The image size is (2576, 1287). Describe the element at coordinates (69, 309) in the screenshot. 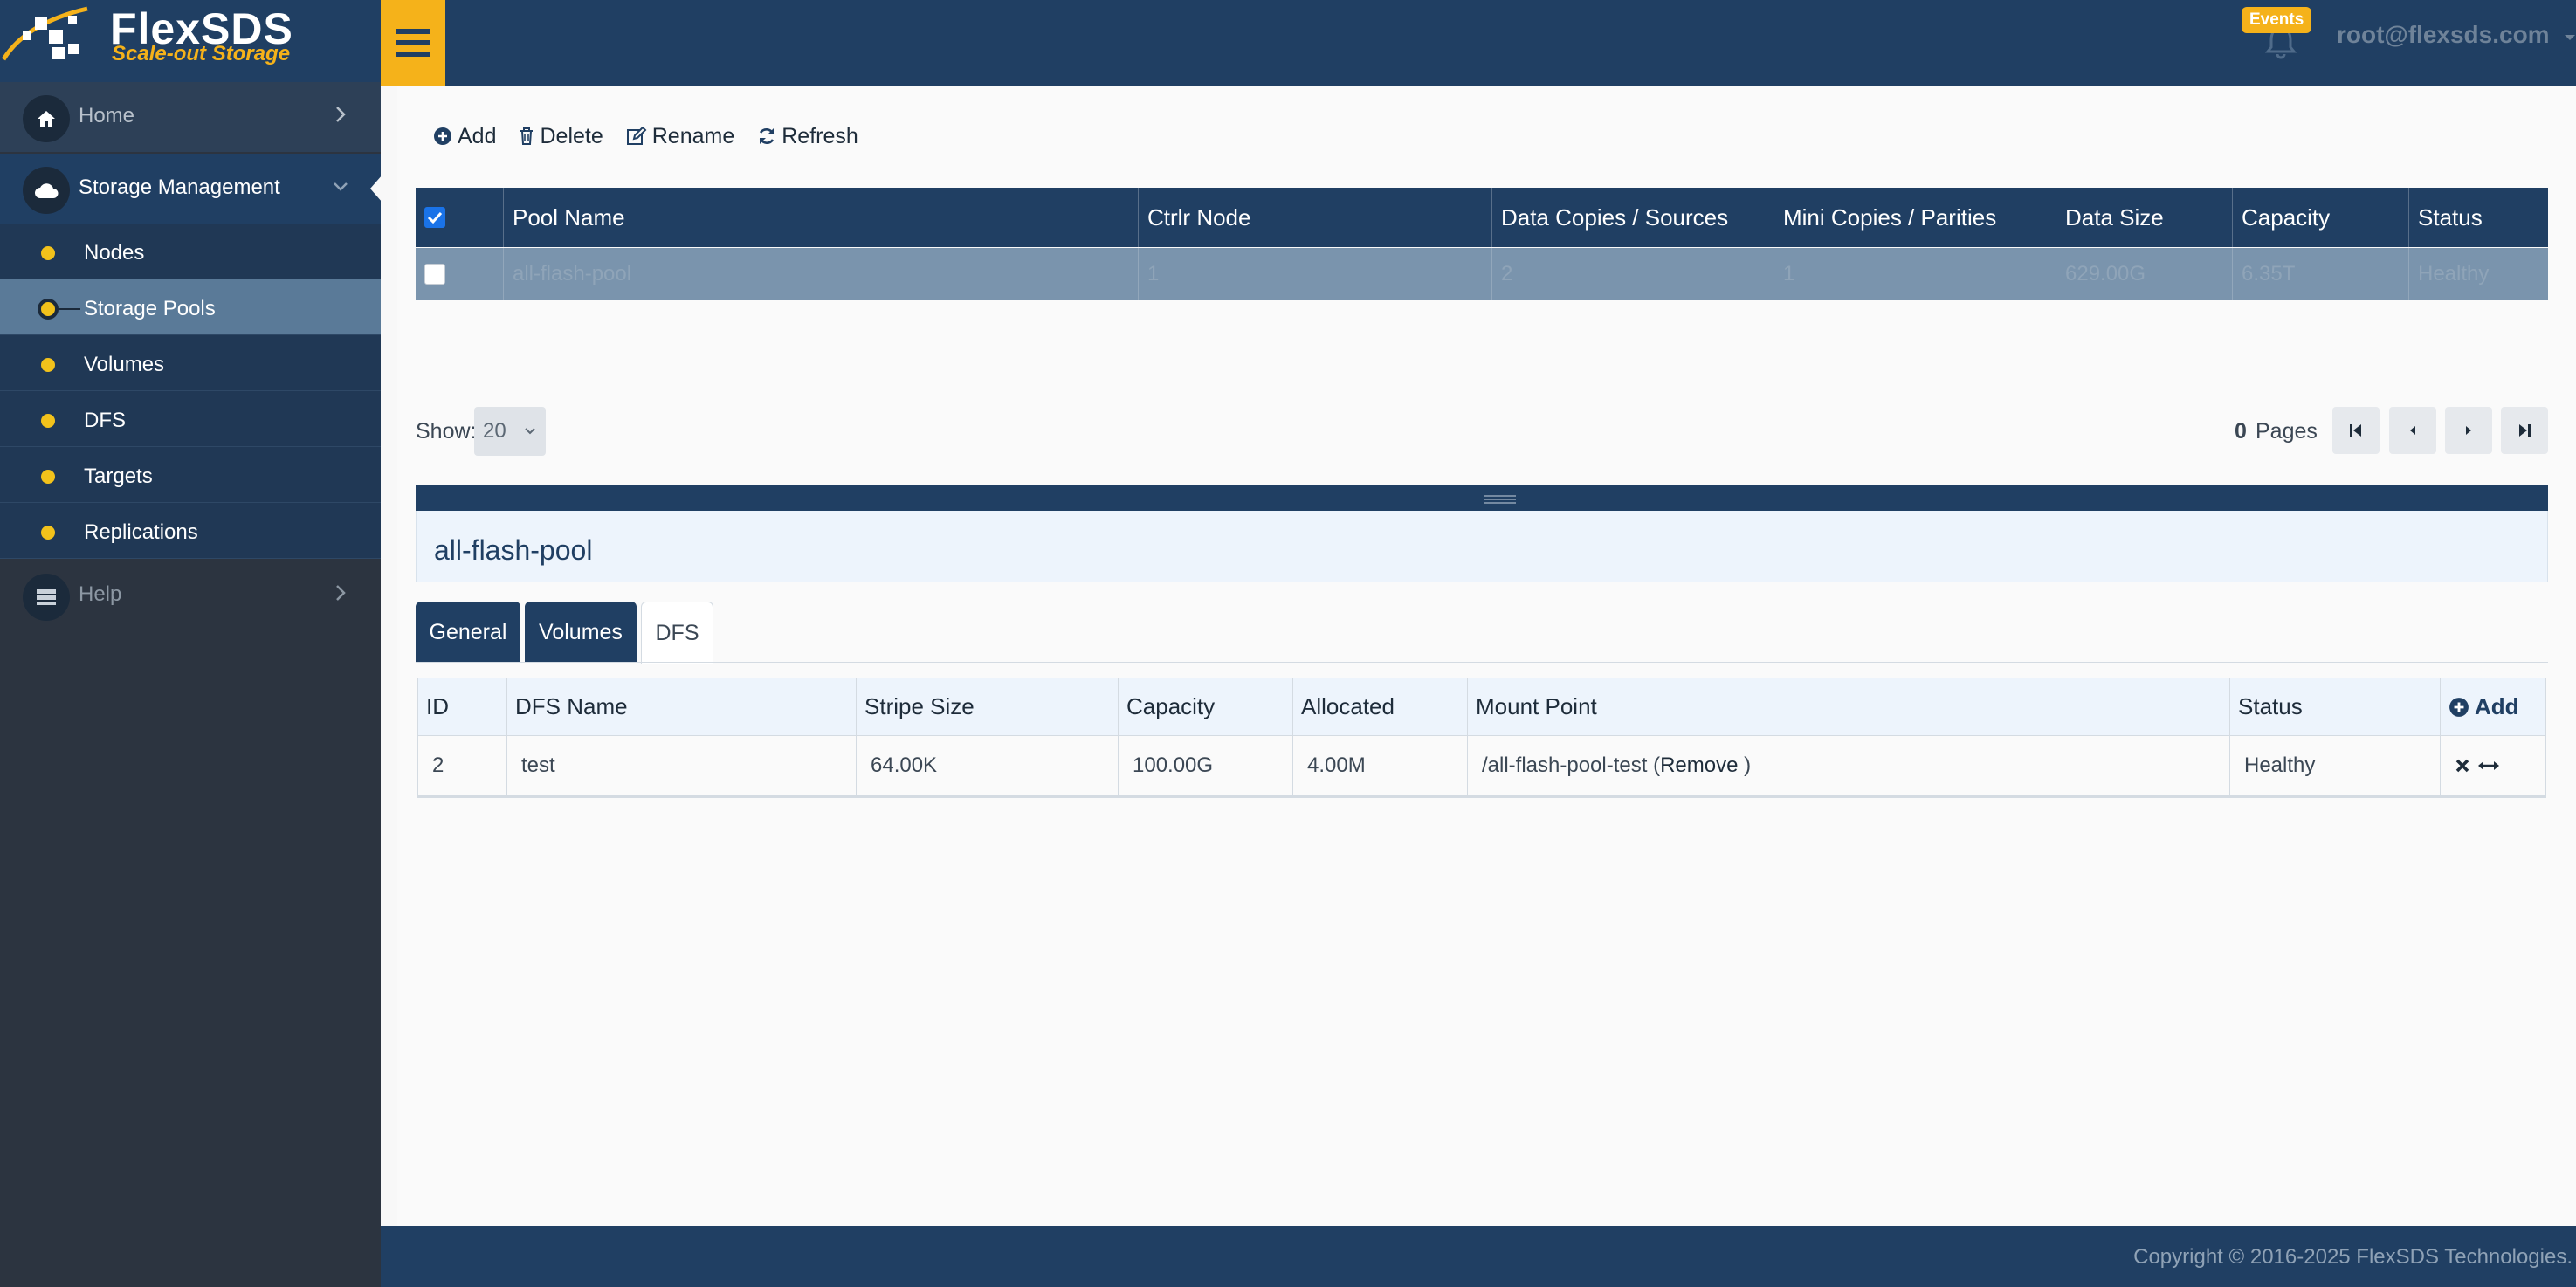

I see `active-indicator` at that location.